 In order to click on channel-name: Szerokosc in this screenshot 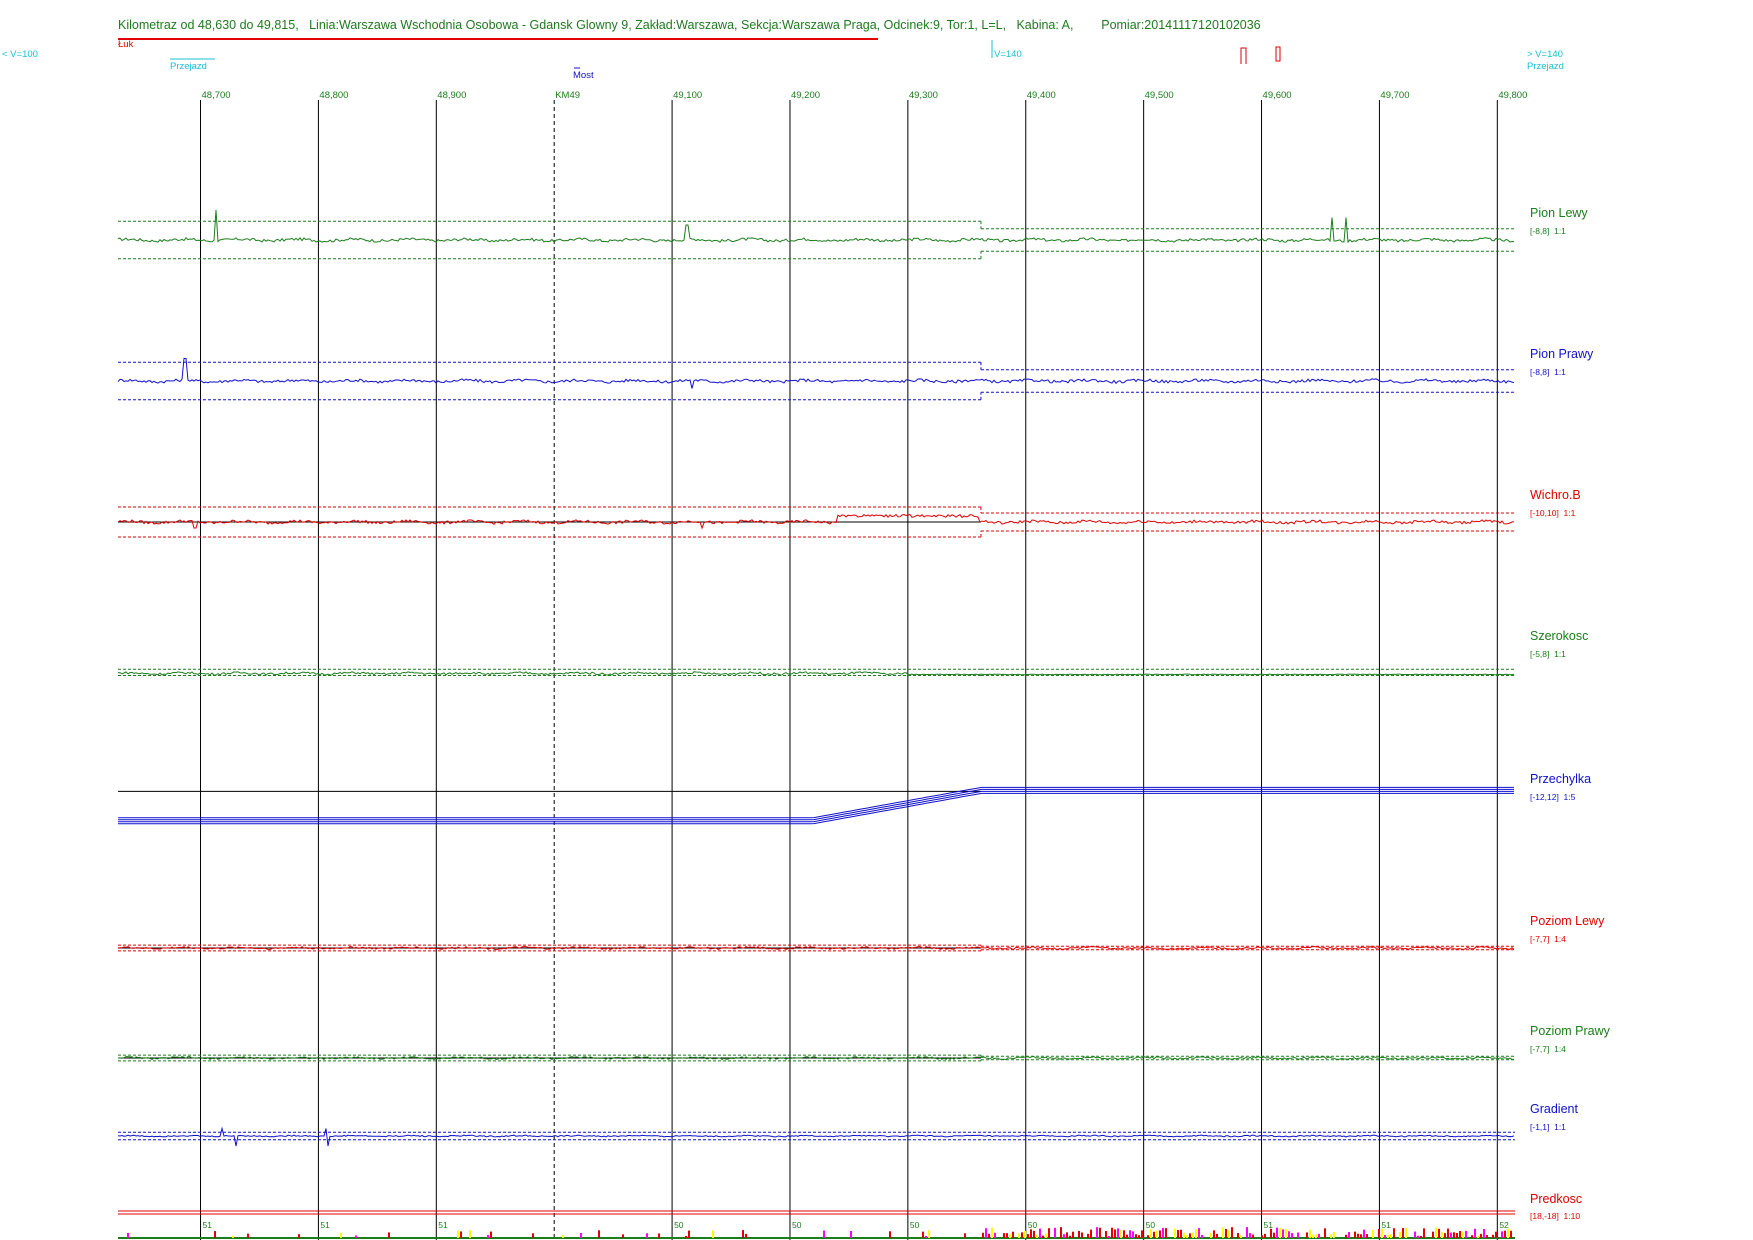, I will do `click(1559, 636)`.